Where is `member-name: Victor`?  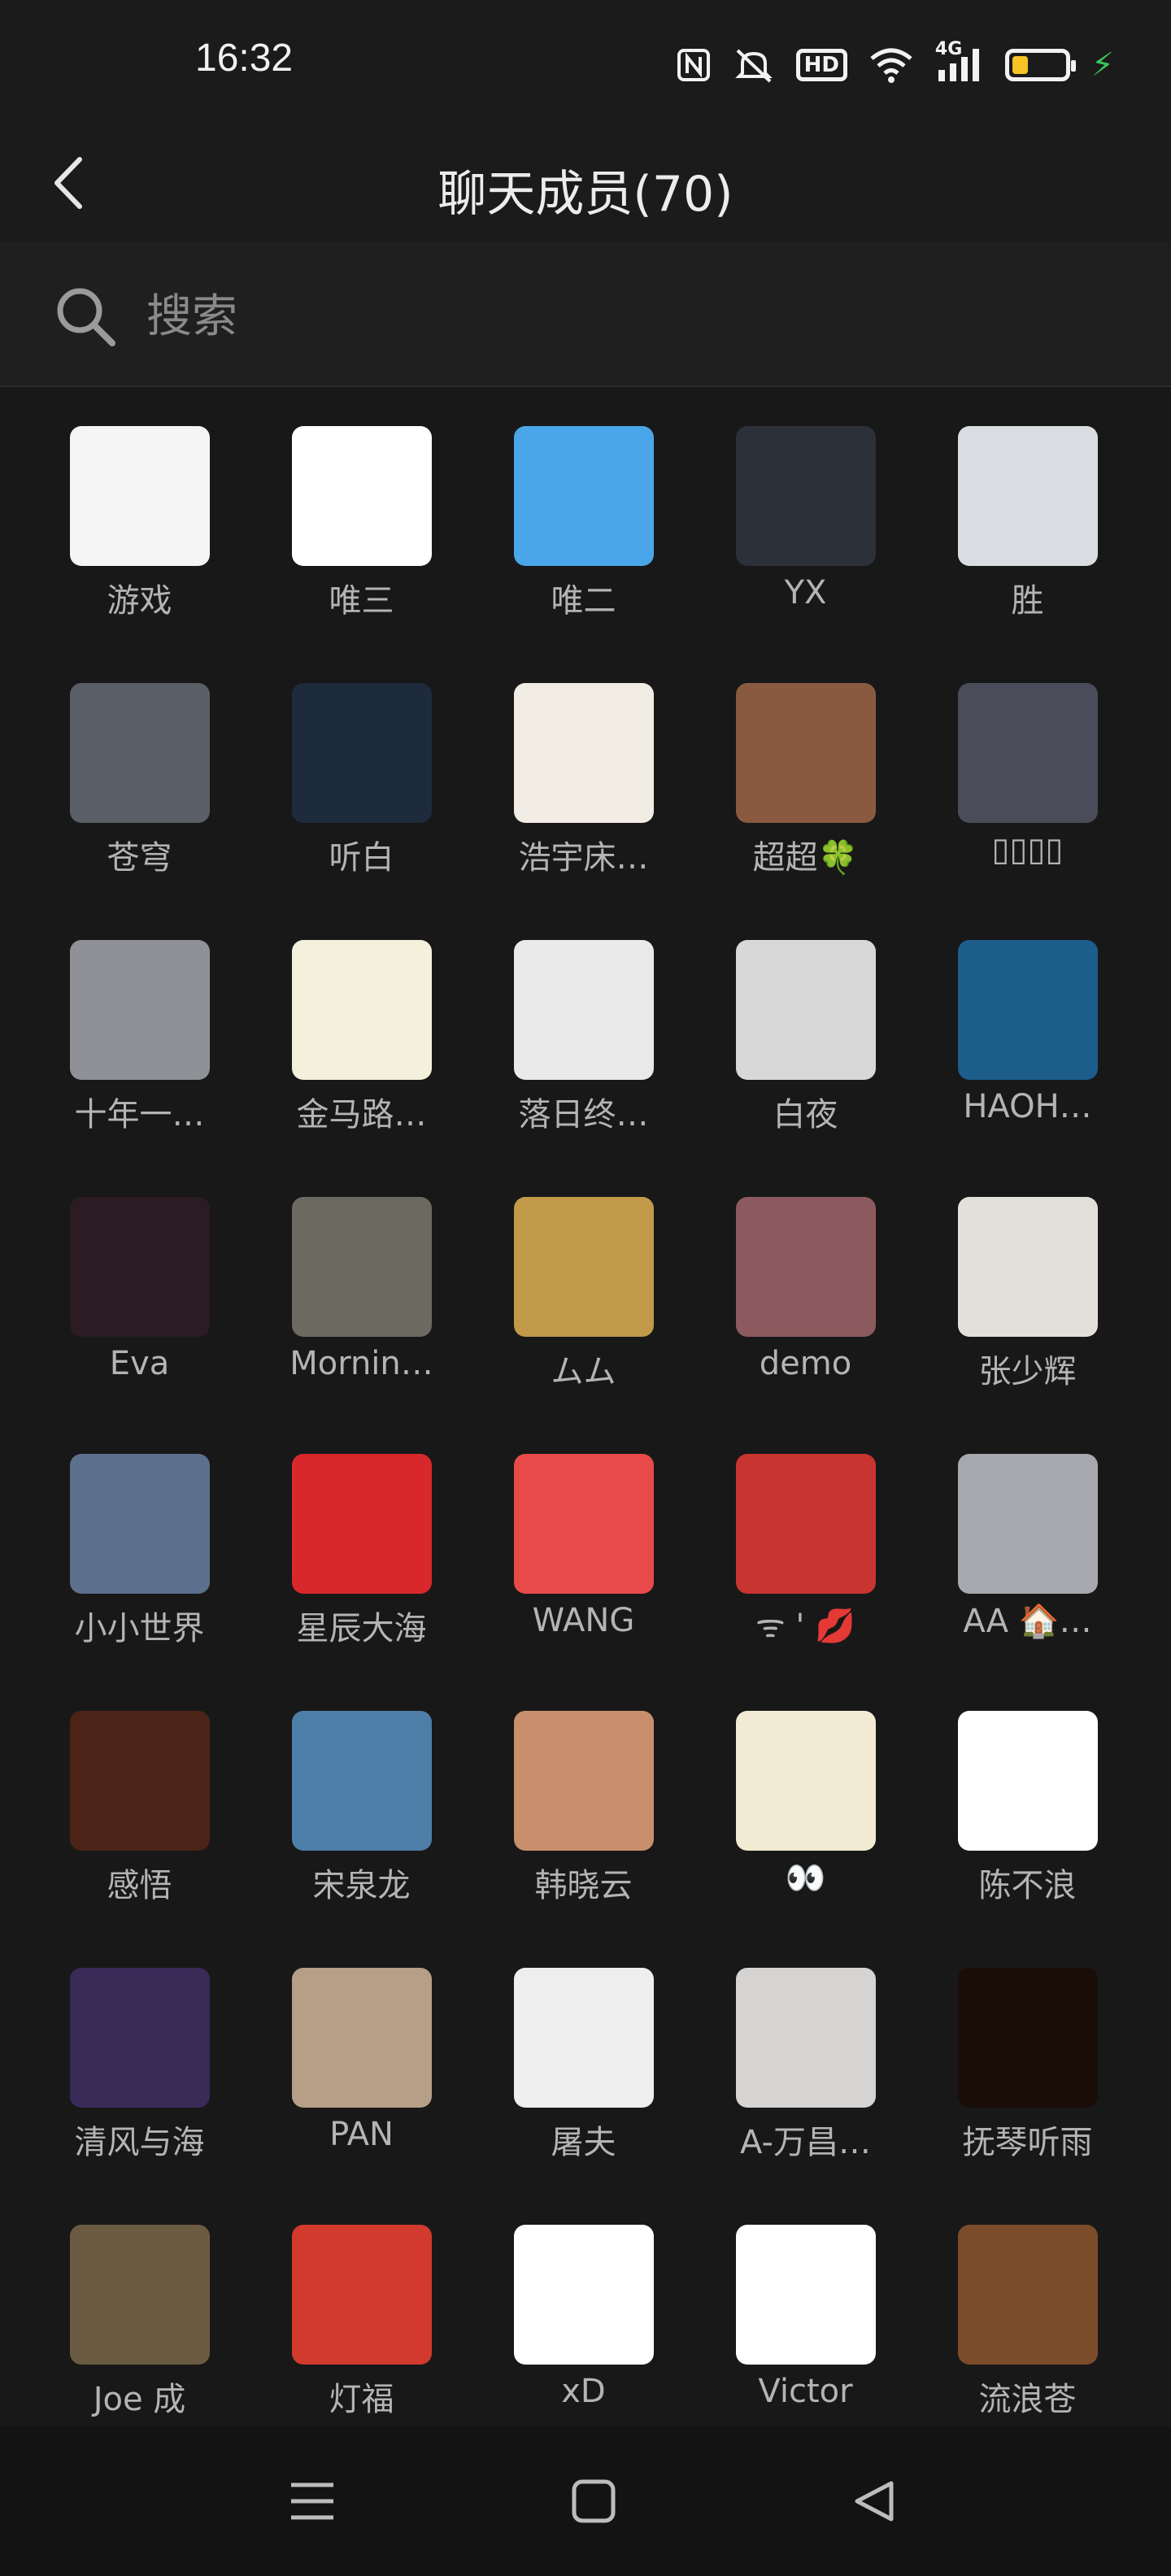
member-name: Victor is located at coordinates (806, 2392).